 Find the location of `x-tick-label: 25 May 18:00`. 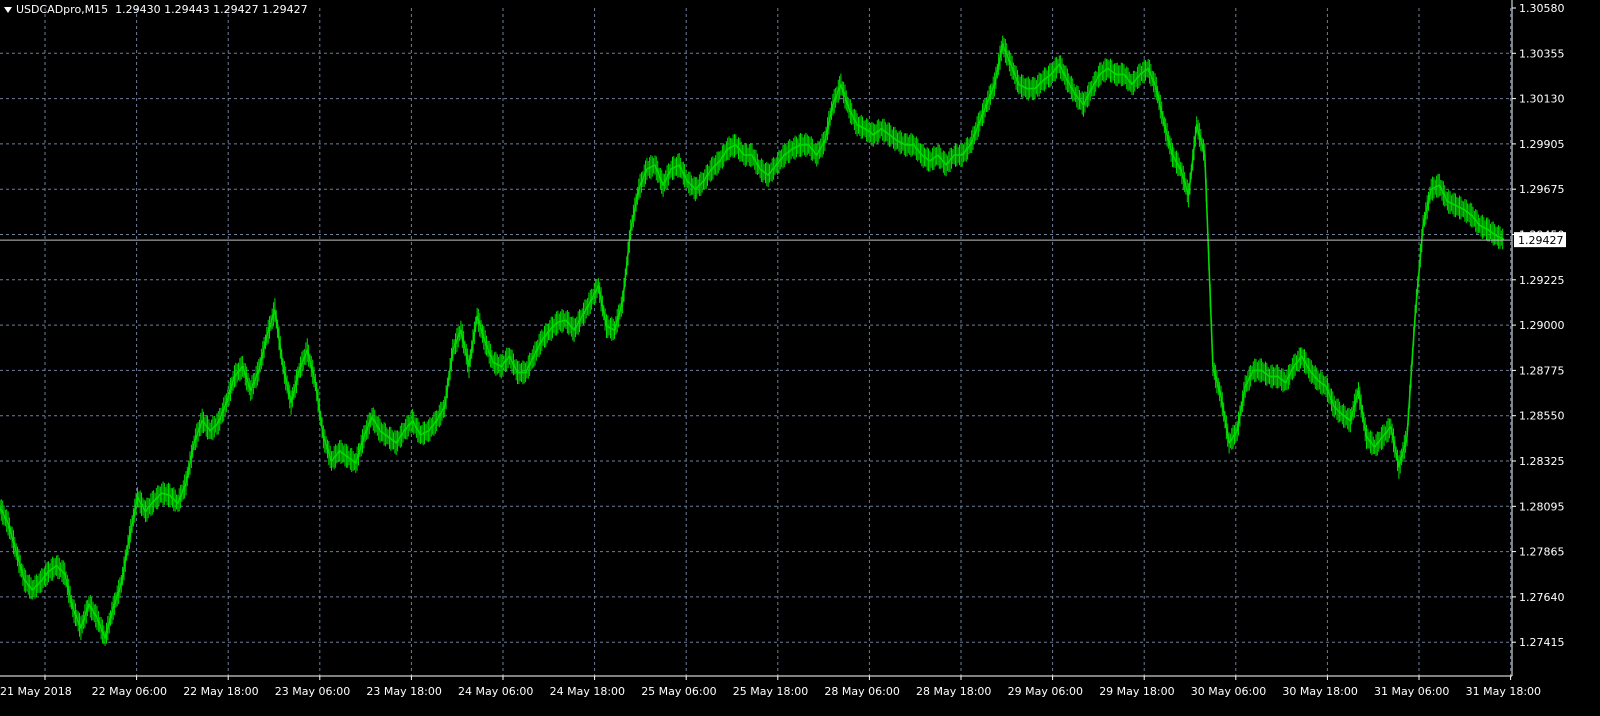

x-tick-label: 25 May 18:00 is located at coordinates (770, 691).